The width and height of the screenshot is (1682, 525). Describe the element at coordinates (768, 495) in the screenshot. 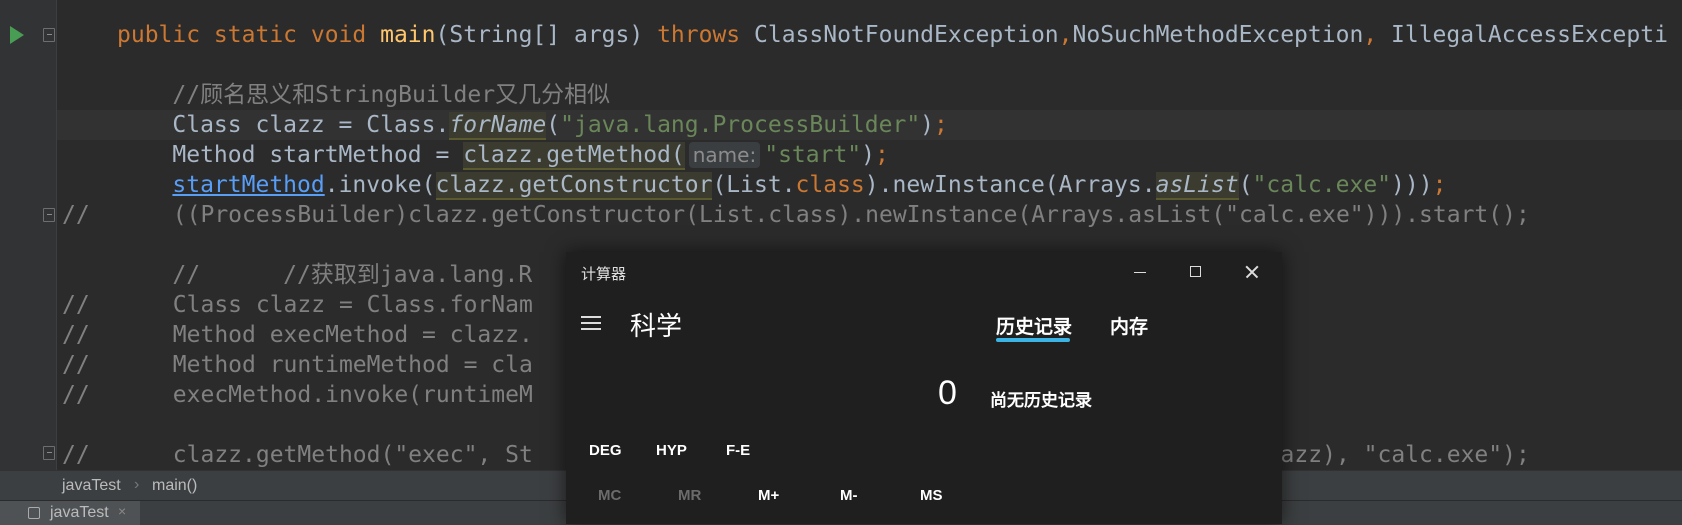

I see `m-plus-button: M+` at that location.